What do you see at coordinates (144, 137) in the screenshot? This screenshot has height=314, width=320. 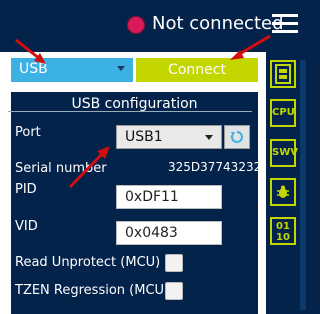 I see `port-value: USB1` at bounding box center [144, 137].